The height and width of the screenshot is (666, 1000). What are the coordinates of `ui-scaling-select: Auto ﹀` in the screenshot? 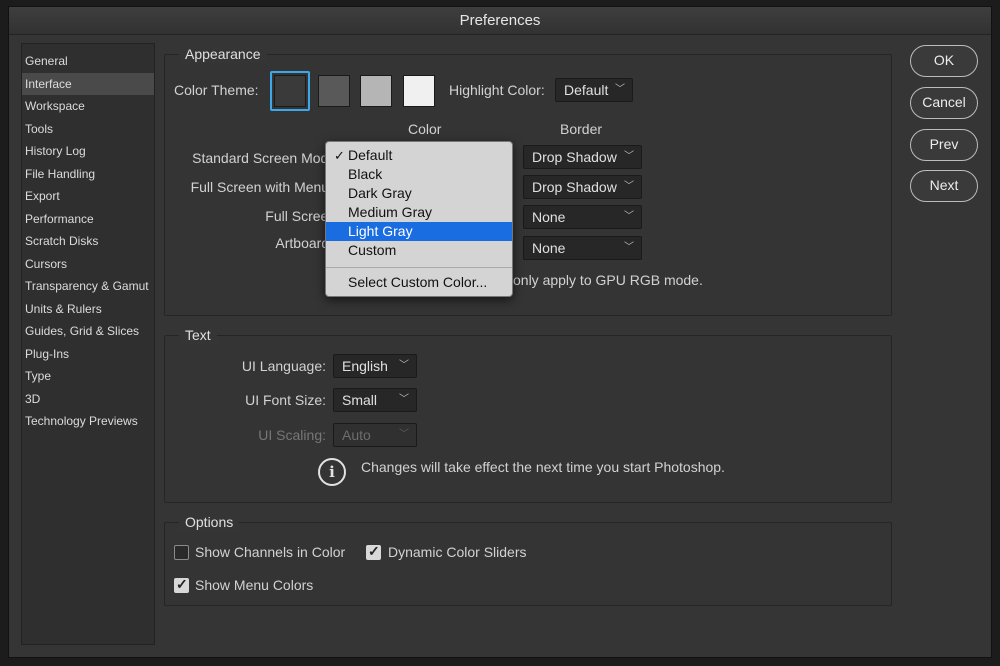 It's located at (375, 435).